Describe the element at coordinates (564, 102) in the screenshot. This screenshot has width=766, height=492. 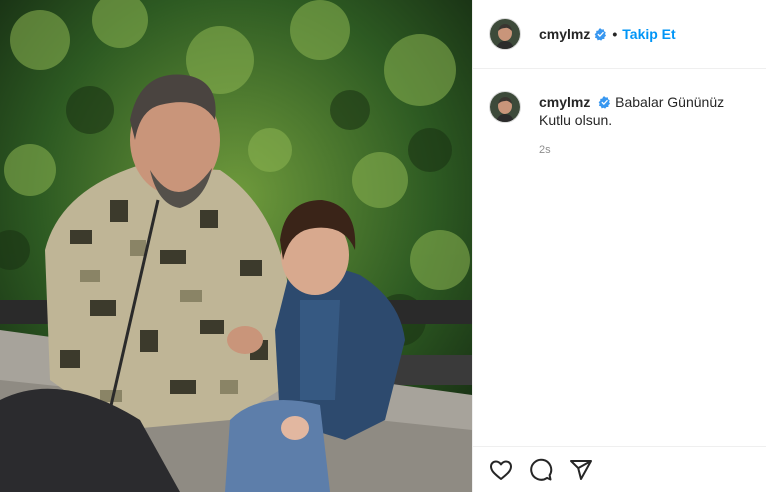
I see `caption-username: cmylmz` at that location.